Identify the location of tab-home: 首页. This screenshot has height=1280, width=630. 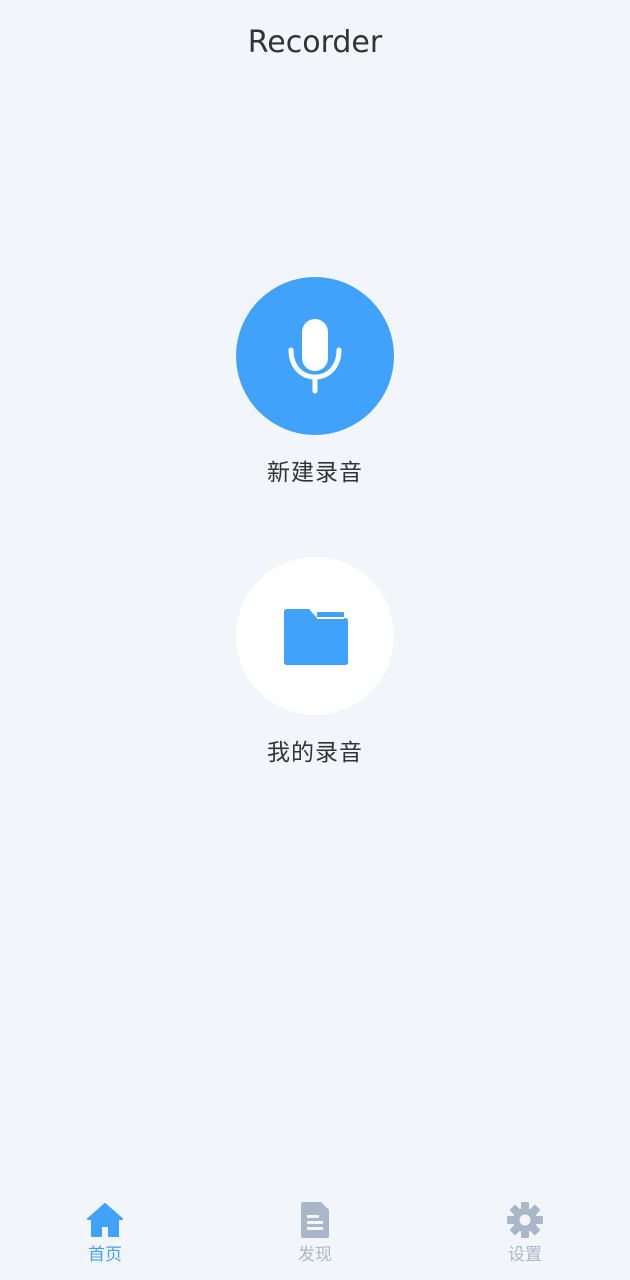
(105, 1234).